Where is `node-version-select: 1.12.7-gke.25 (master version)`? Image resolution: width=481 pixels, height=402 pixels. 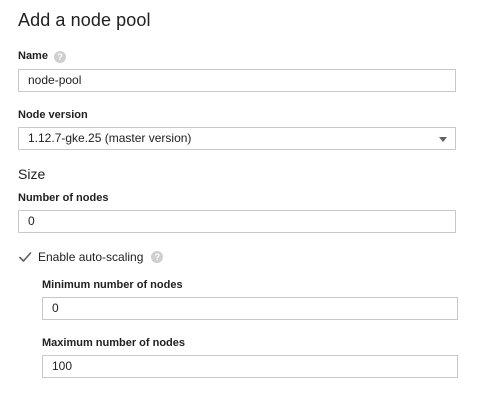
node-version-select: 1.12.7-gke.25 (master version) is located at coordinates (237, 138).